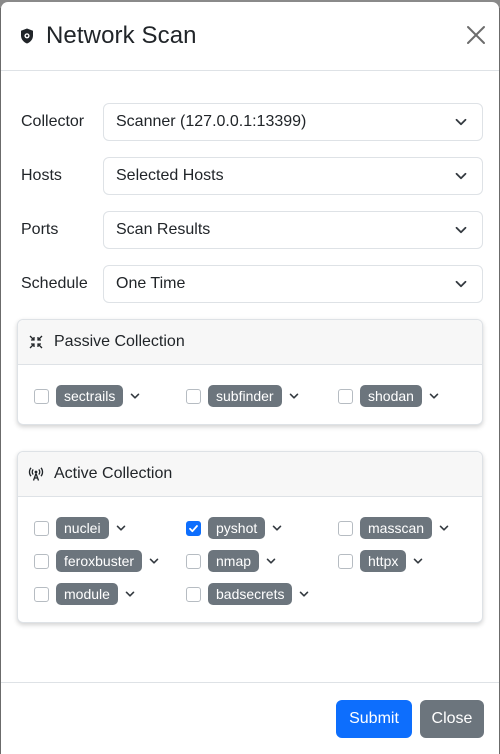  Describe the element at coordinates (250, 342) in the screenshot. I see `passive-collection-header: Passive Collection` at that location.